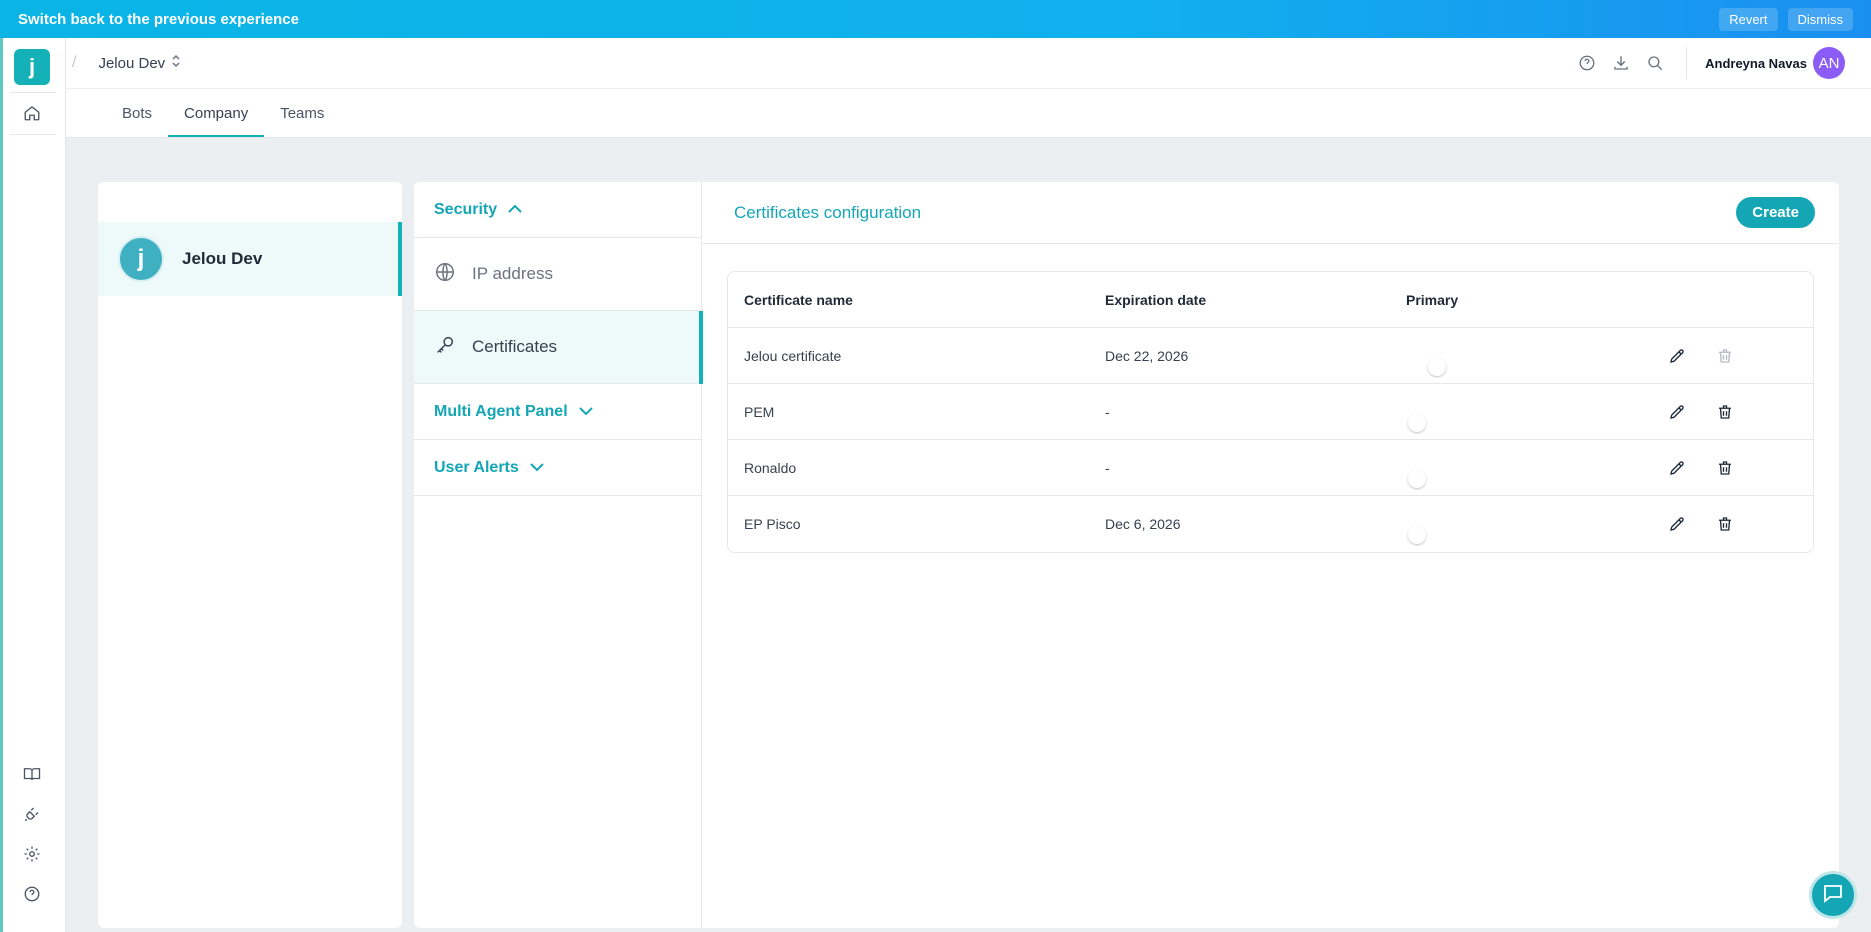 The width and height of the screenshot is (1871, 932). What do you see at coordinates (501, 411) in the screenshot?
I see `menu-group-label: Multi Agent Panel` at bounding box center [501, 411].